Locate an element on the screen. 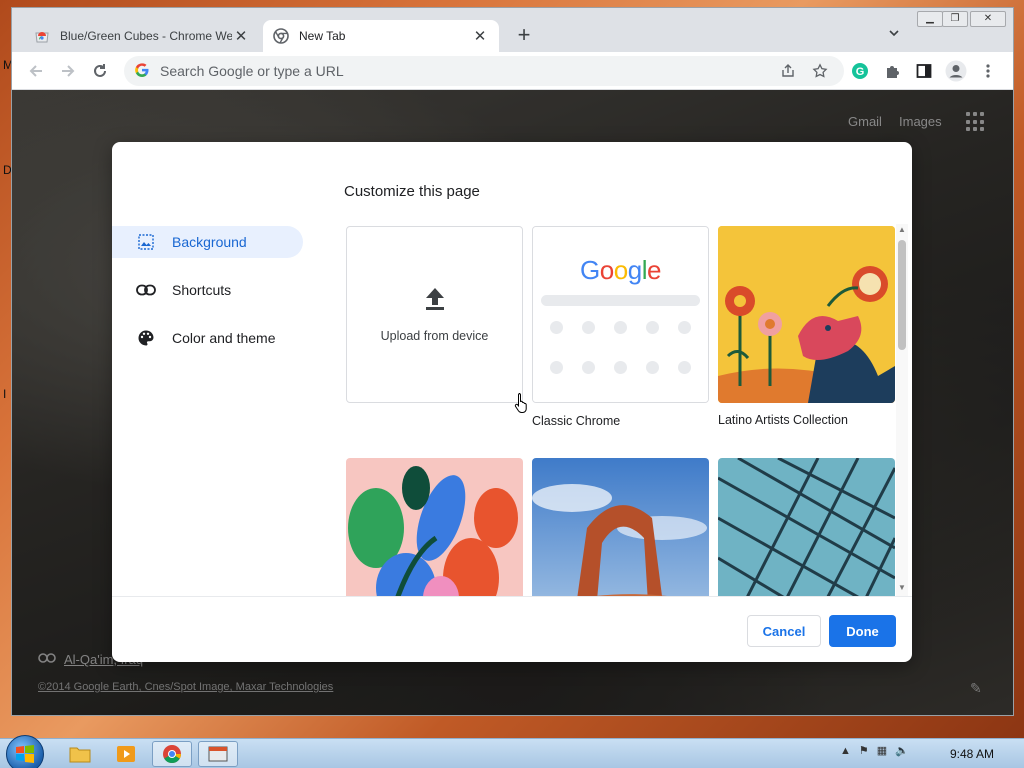 Image resolution: width=1024 pixels, height=768 pixels. dialog-title: Customize this page is located at coordinates (412, 191).